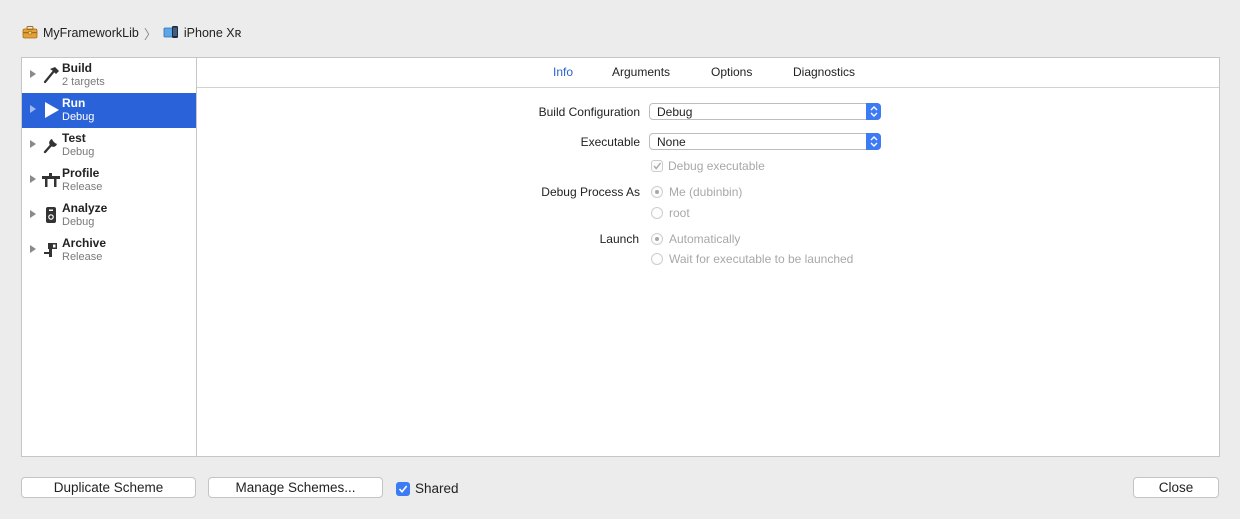 Image resolution: width=1240 pixels, height=519 pixels. What do you see at coordinates (212, 33) in the screenshot?
I see `breadcrumb-device-label: iPhone Xʀ` at bounding box center [212, 33].